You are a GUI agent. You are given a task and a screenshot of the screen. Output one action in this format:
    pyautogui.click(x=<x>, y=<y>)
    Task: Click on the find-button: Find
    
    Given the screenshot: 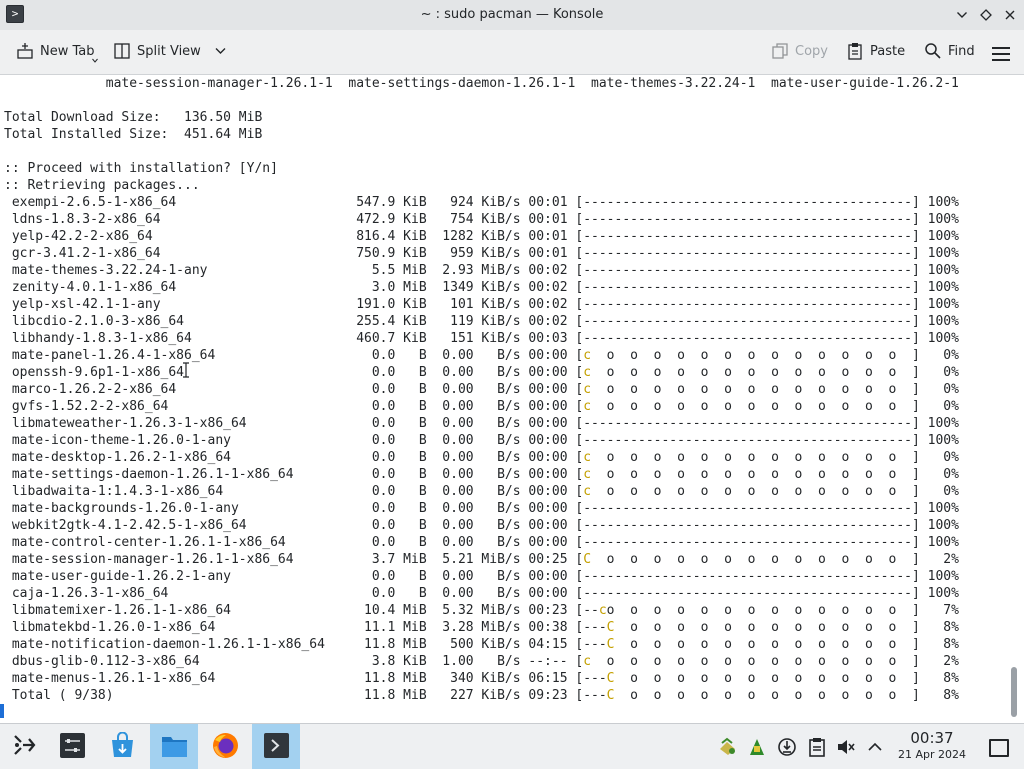 What is the action you would take?
    pyautogui.click(x=949, y=52)
    